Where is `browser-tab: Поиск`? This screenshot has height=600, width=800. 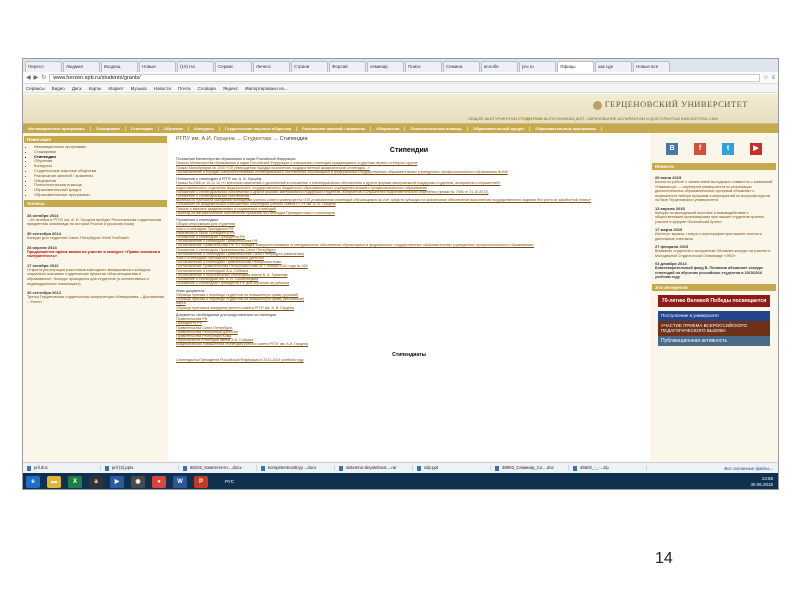 browser-tab: Поиск is located at coordinates (423, 66).